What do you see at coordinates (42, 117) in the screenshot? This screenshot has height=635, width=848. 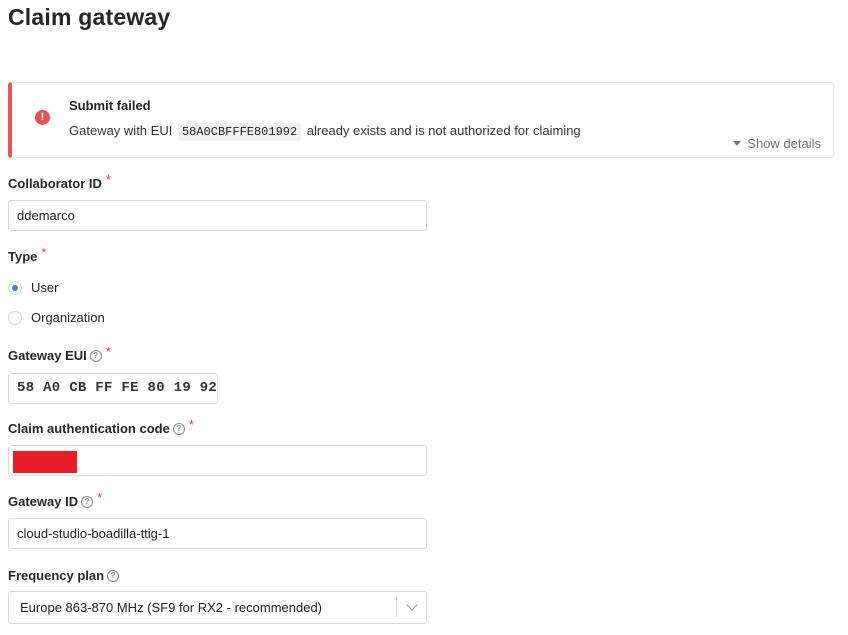 I see `exclamation-icon: !` at bounding box center [42, 117].